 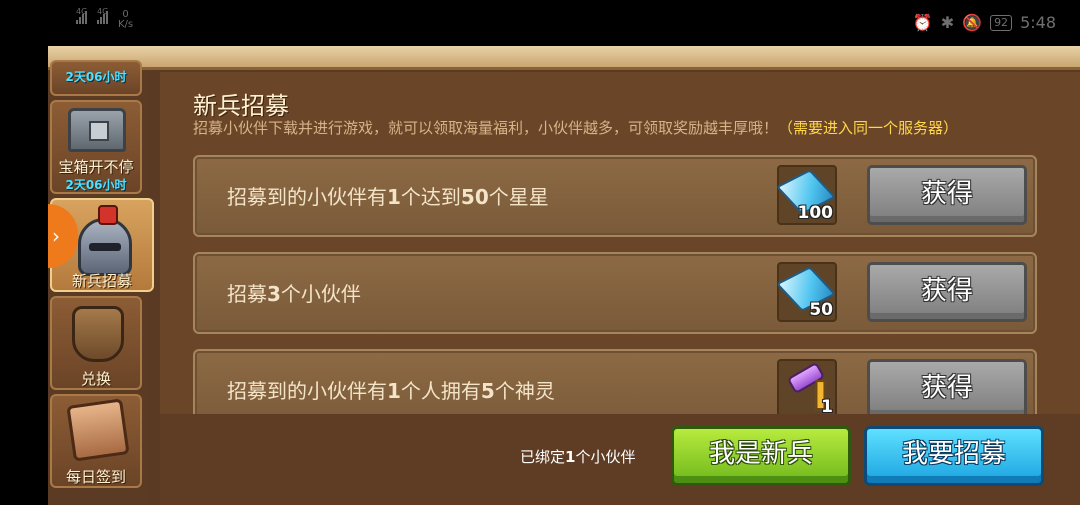 What do you see at coordinates (241, 106) in the screenshot?
I see `page-title: 新兵招募` at bounding box center [241, 106].